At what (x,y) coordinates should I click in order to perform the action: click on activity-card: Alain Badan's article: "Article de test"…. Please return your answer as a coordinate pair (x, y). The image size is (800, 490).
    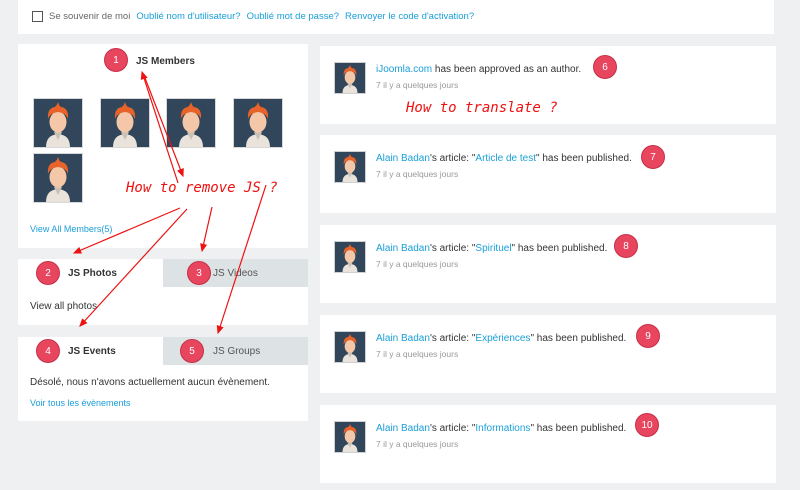
    Looking at the image, I should click on (548, 174).